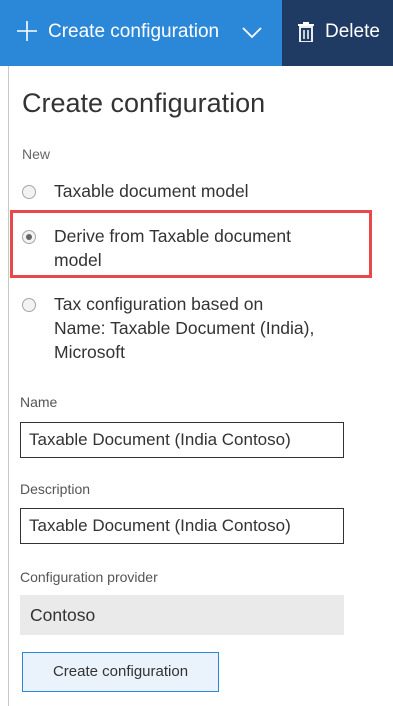  Describe the element at coordinates (78, 260) in the screenshot. I see `radio-option-label-continued: model` at that location.